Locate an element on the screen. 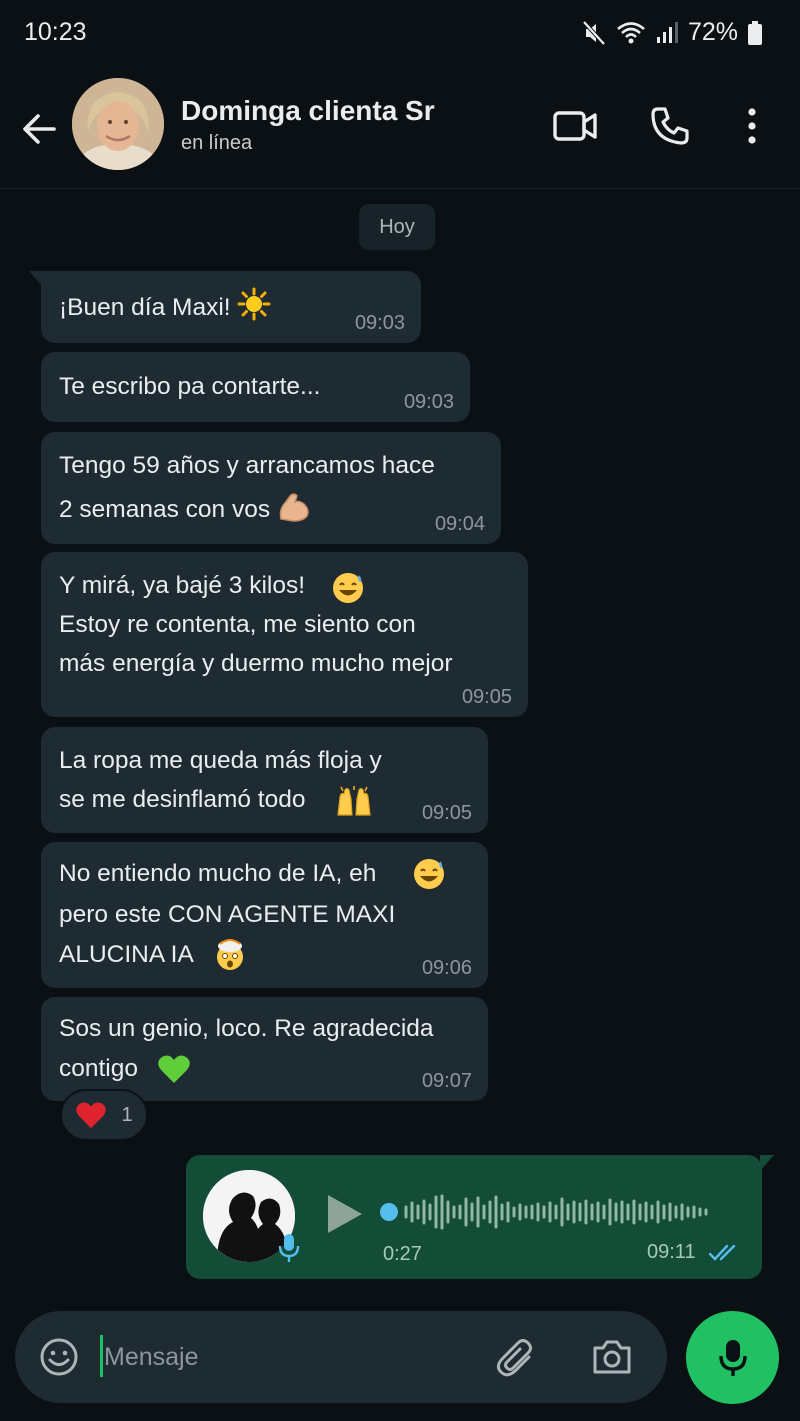  video-call-icon is located at coordinates (575, 126).